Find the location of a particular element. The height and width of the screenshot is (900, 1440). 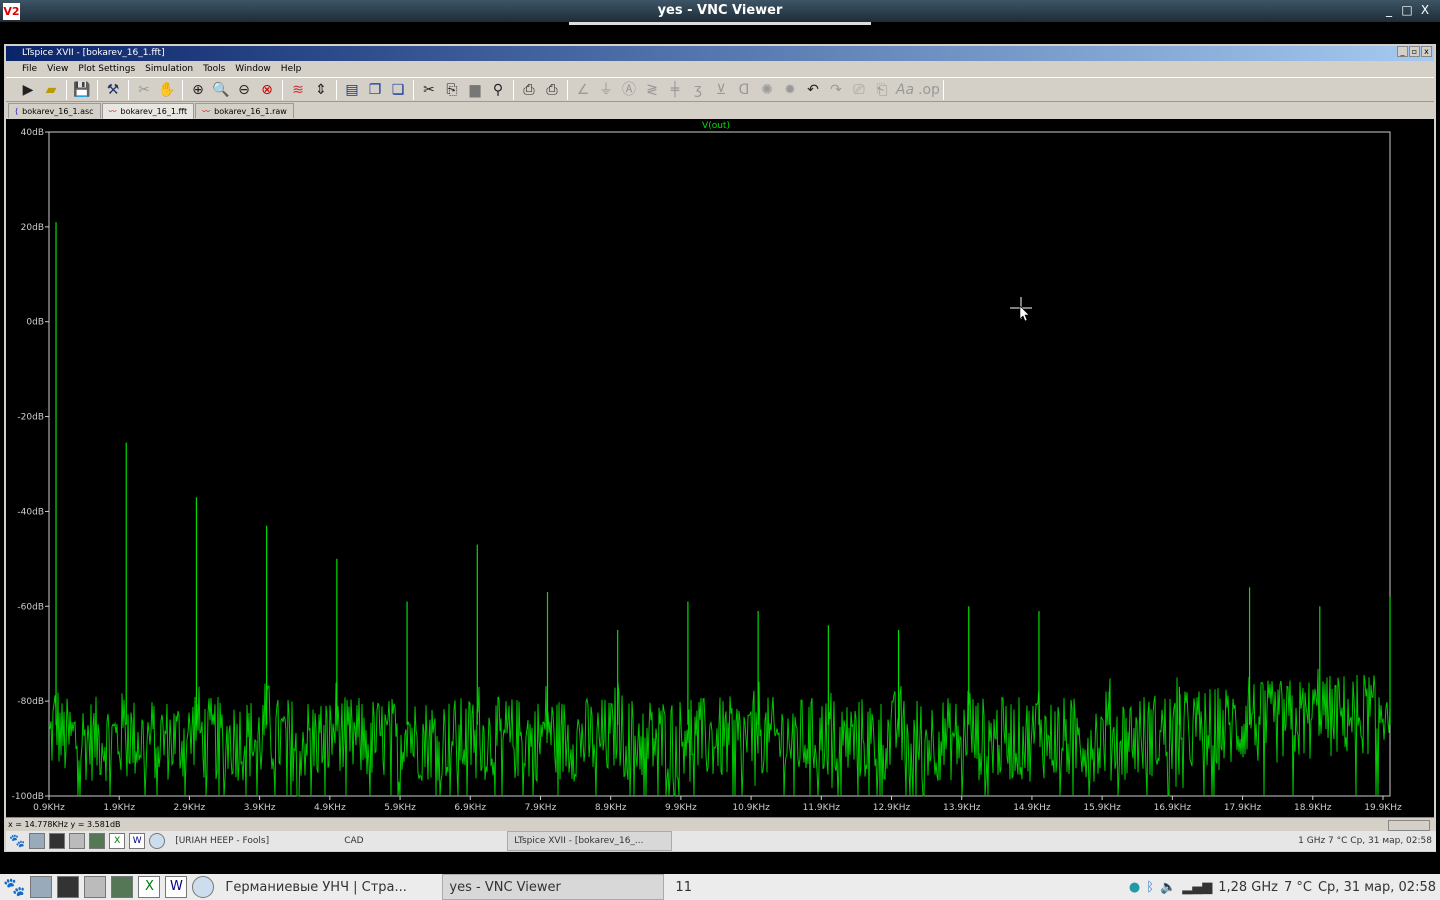

tab-fft: 〰 bokarev_16_1.fft is located at coordinates (148, 111).